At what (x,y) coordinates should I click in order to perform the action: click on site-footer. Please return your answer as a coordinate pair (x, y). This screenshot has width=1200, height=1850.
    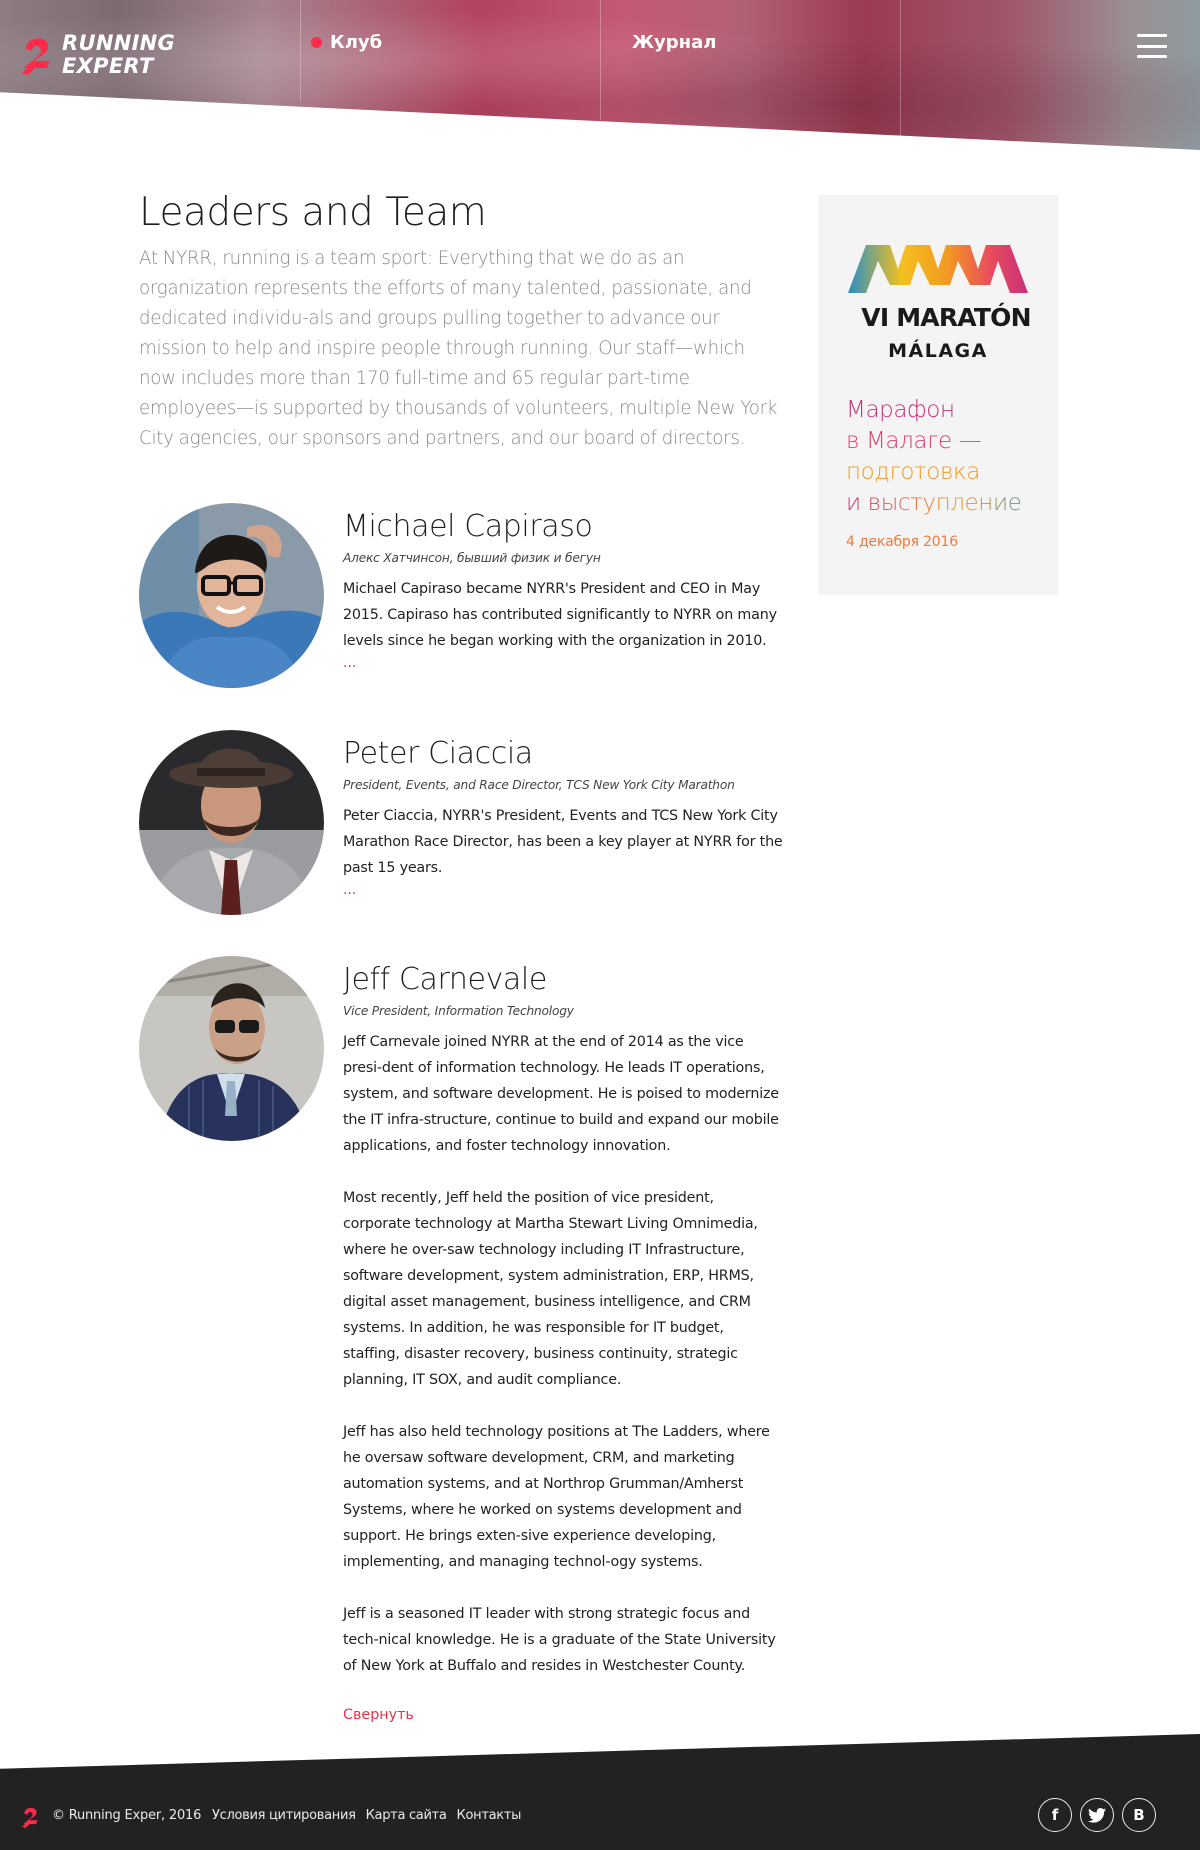
    Looking at the image, I should click on (600, 1792).